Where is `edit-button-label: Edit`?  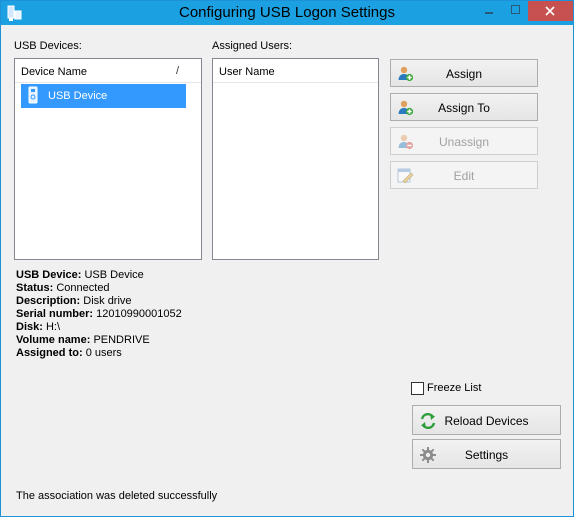 edit-button-label: Edit is located at coordinates (464, 176).